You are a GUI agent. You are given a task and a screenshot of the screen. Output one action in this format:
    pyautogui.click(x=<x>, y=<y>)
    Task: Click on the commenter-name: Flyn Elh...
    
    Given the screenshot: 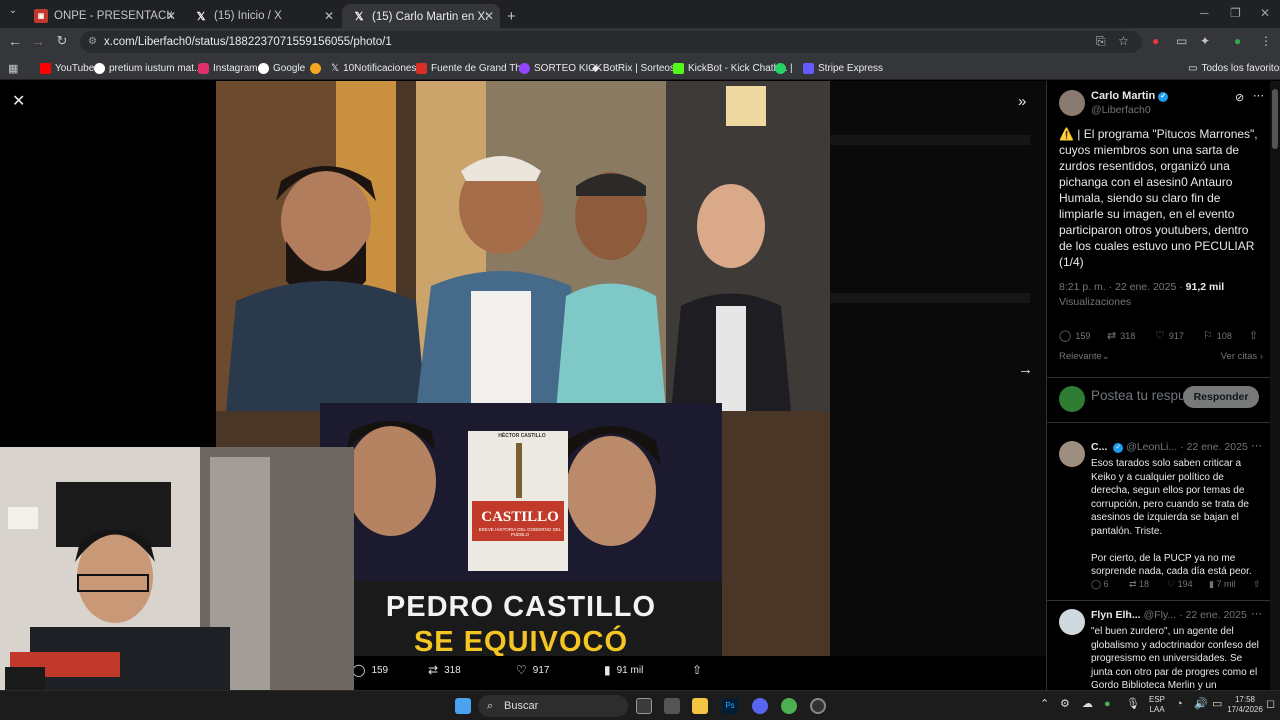 What is the action you would take?
    pyautogui.click(x=1116, y=615)
    